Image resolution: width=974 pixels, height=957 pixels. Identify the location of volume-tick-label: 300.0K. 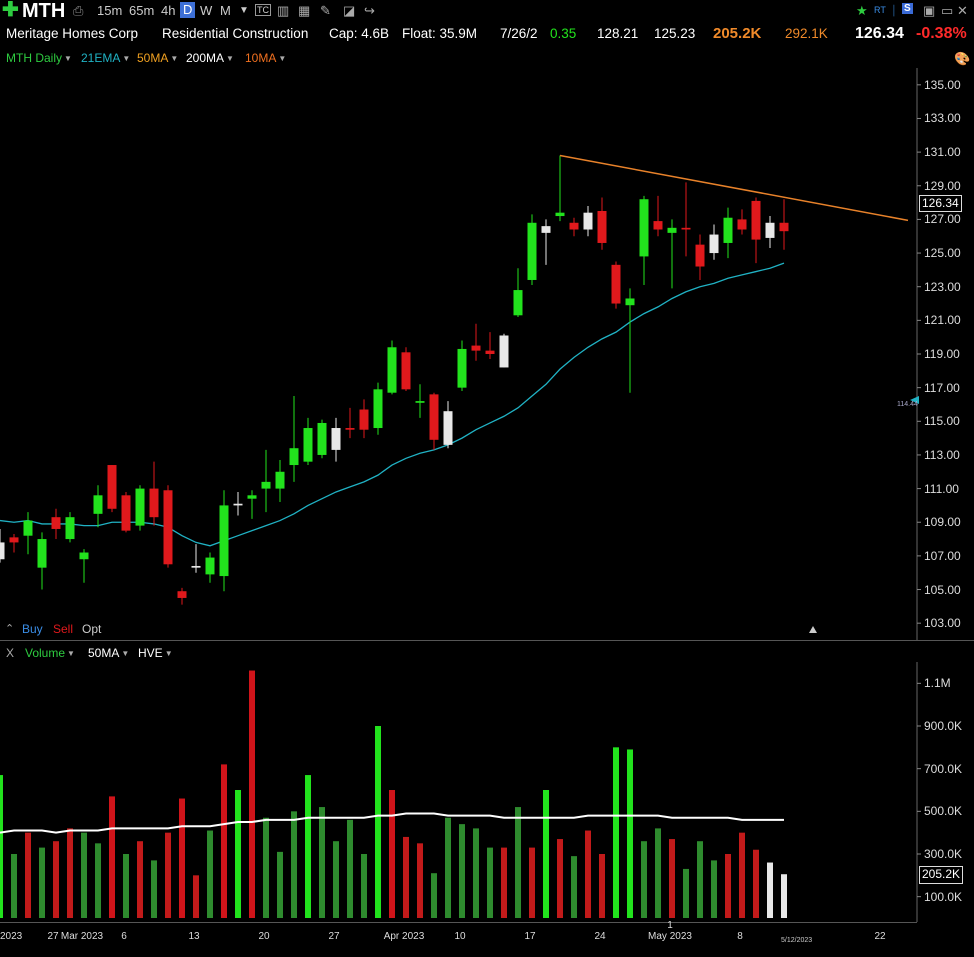
(943, 854).